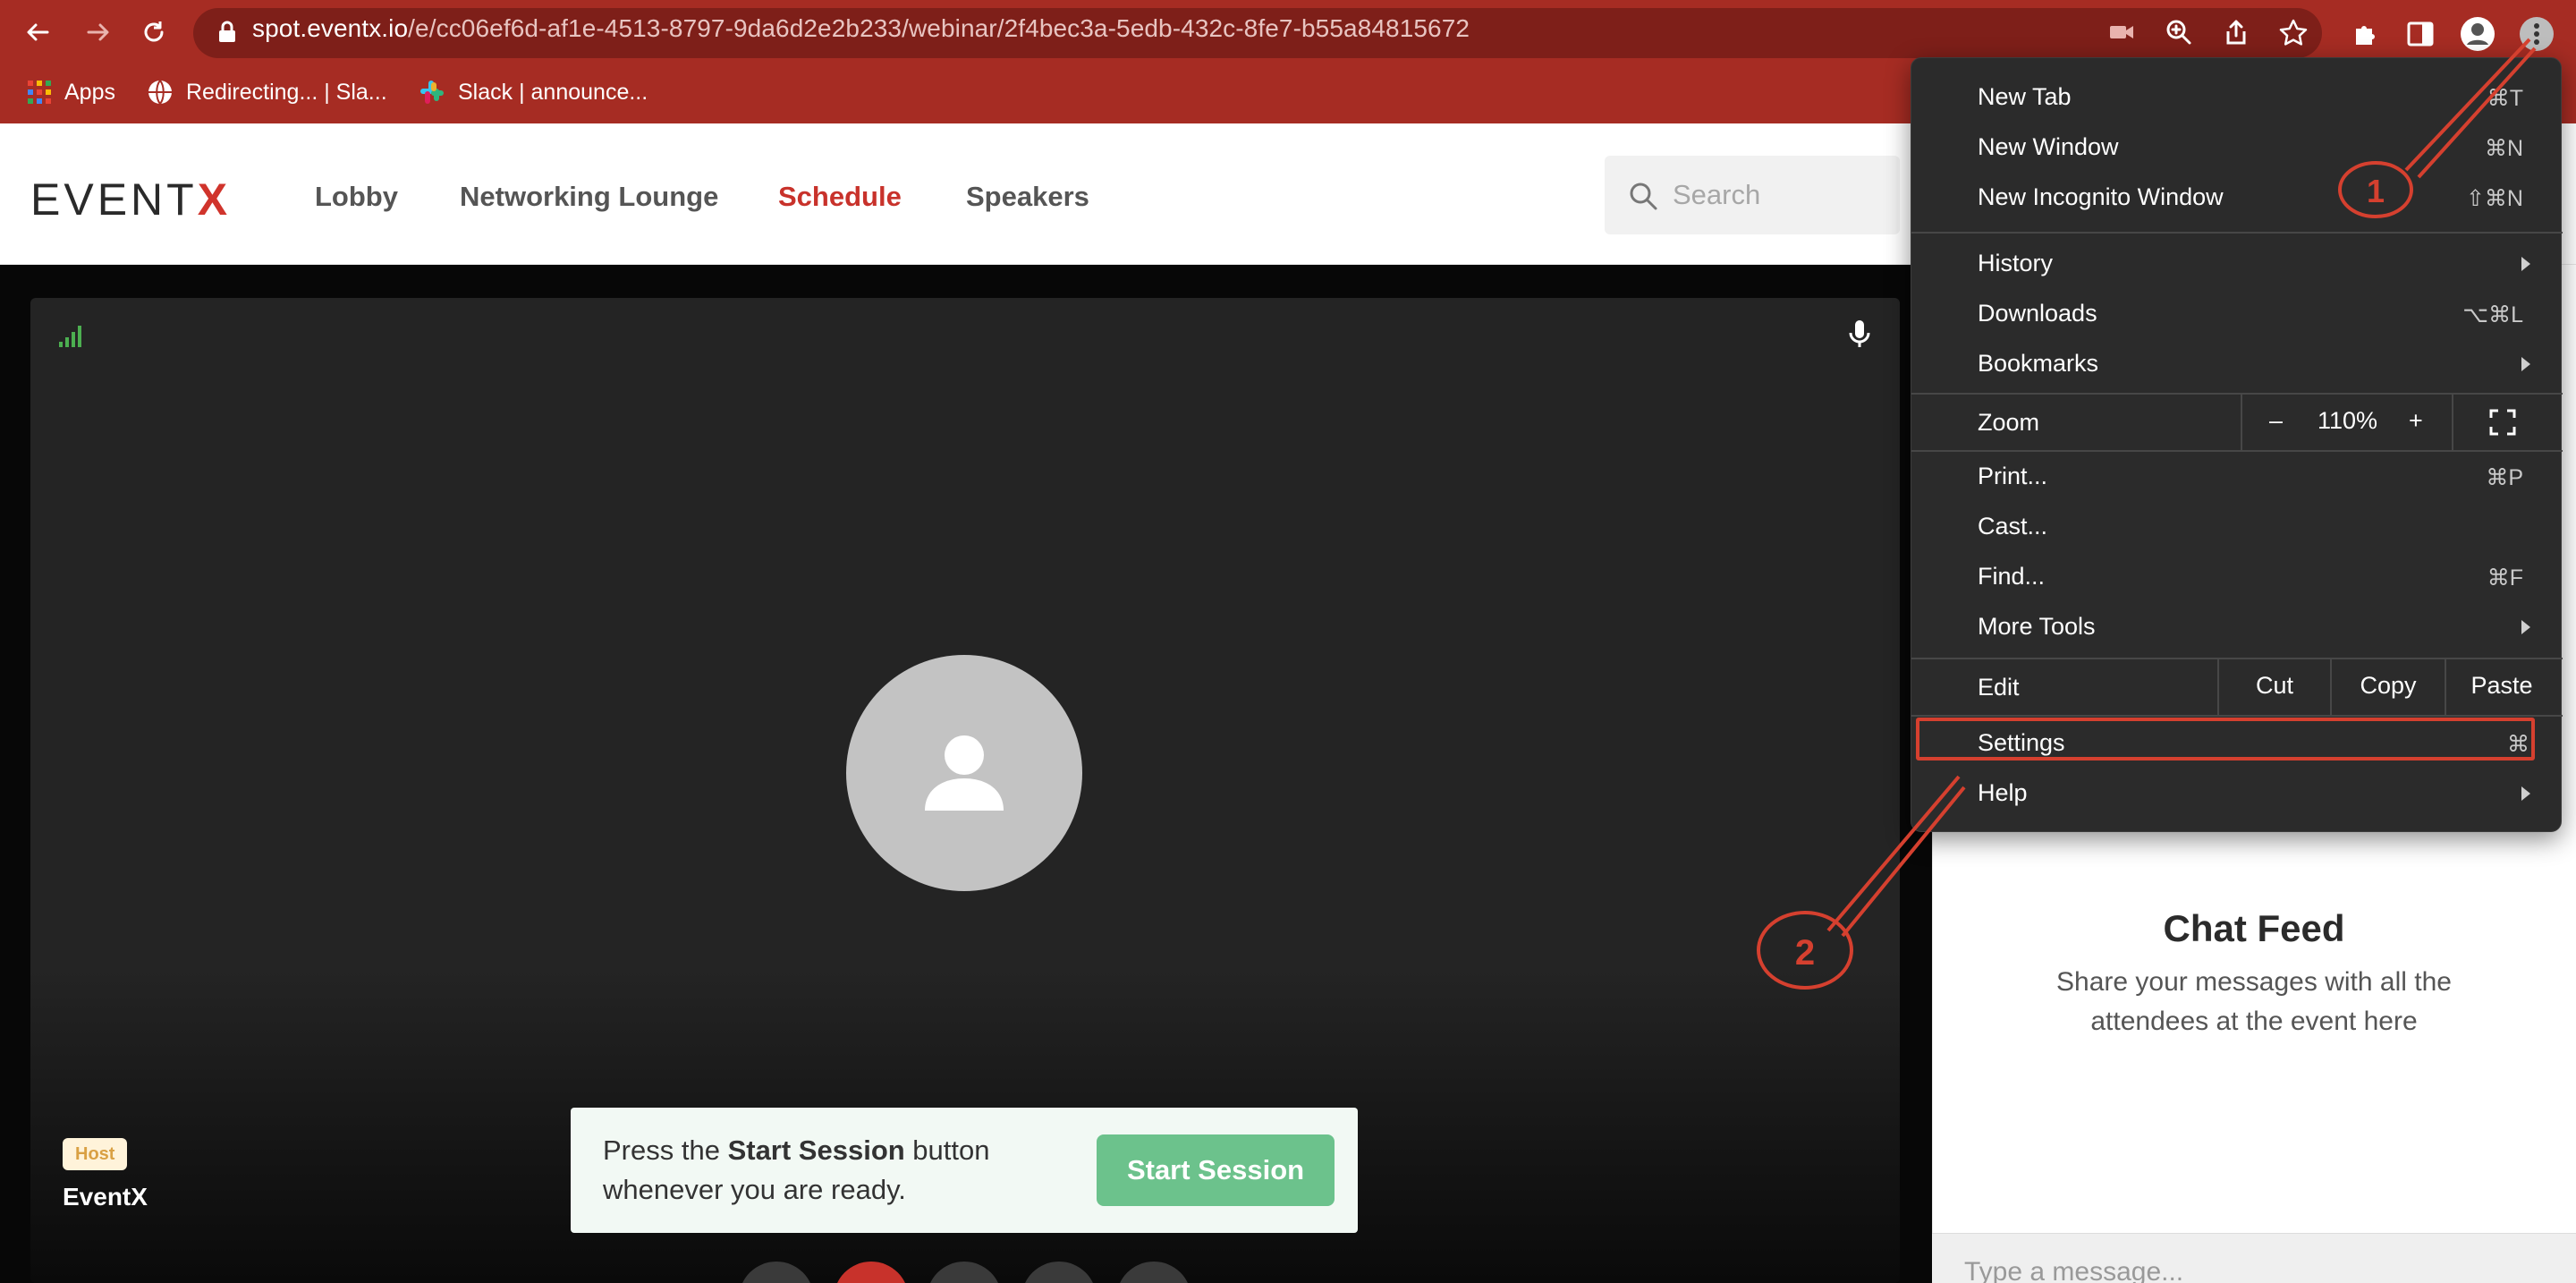  I want to click on annotation-step-1: 1, so click(2437, 128).